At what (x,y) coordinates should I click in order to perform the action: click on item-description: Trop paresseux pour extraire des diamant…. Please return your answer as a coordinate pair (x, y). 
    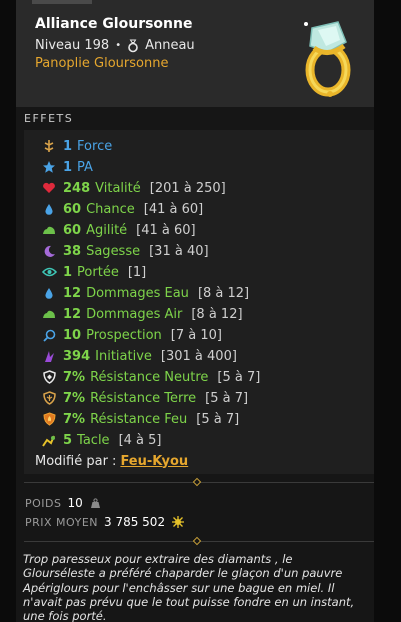
    Looking at the image, I should click on (189, 587).